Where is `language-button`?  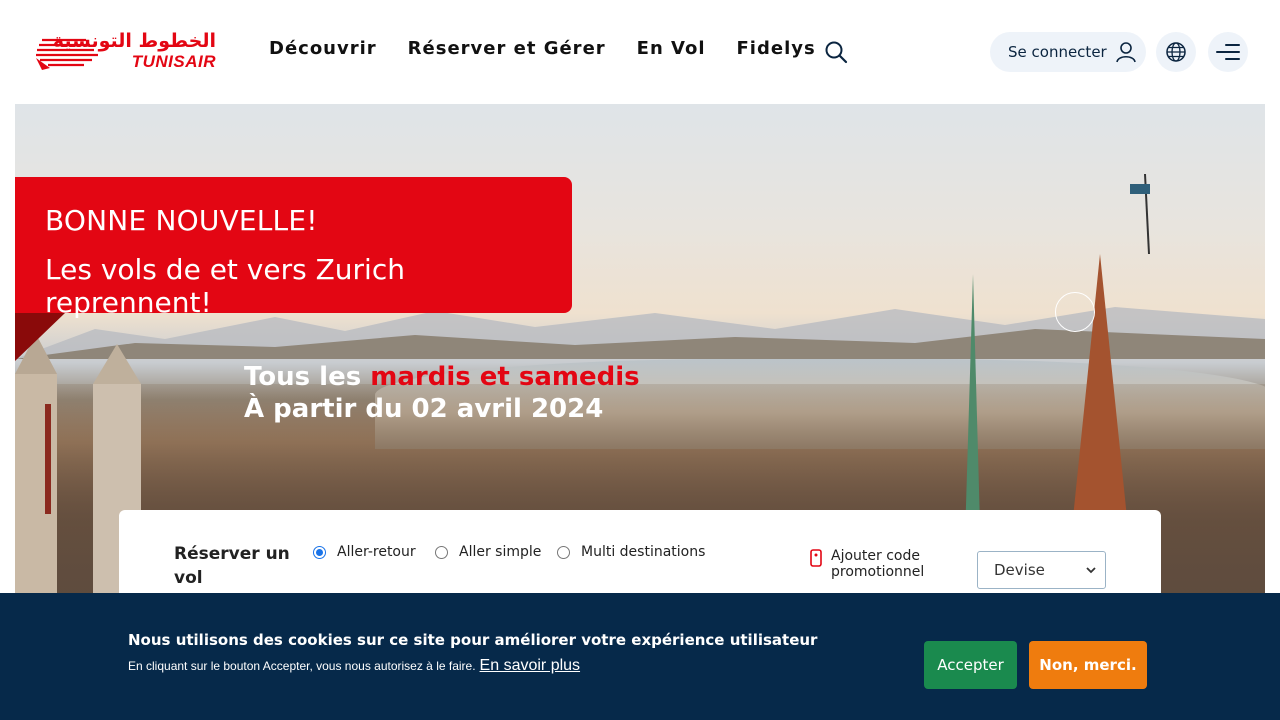 language-button is located at coordinates (1176, 52).